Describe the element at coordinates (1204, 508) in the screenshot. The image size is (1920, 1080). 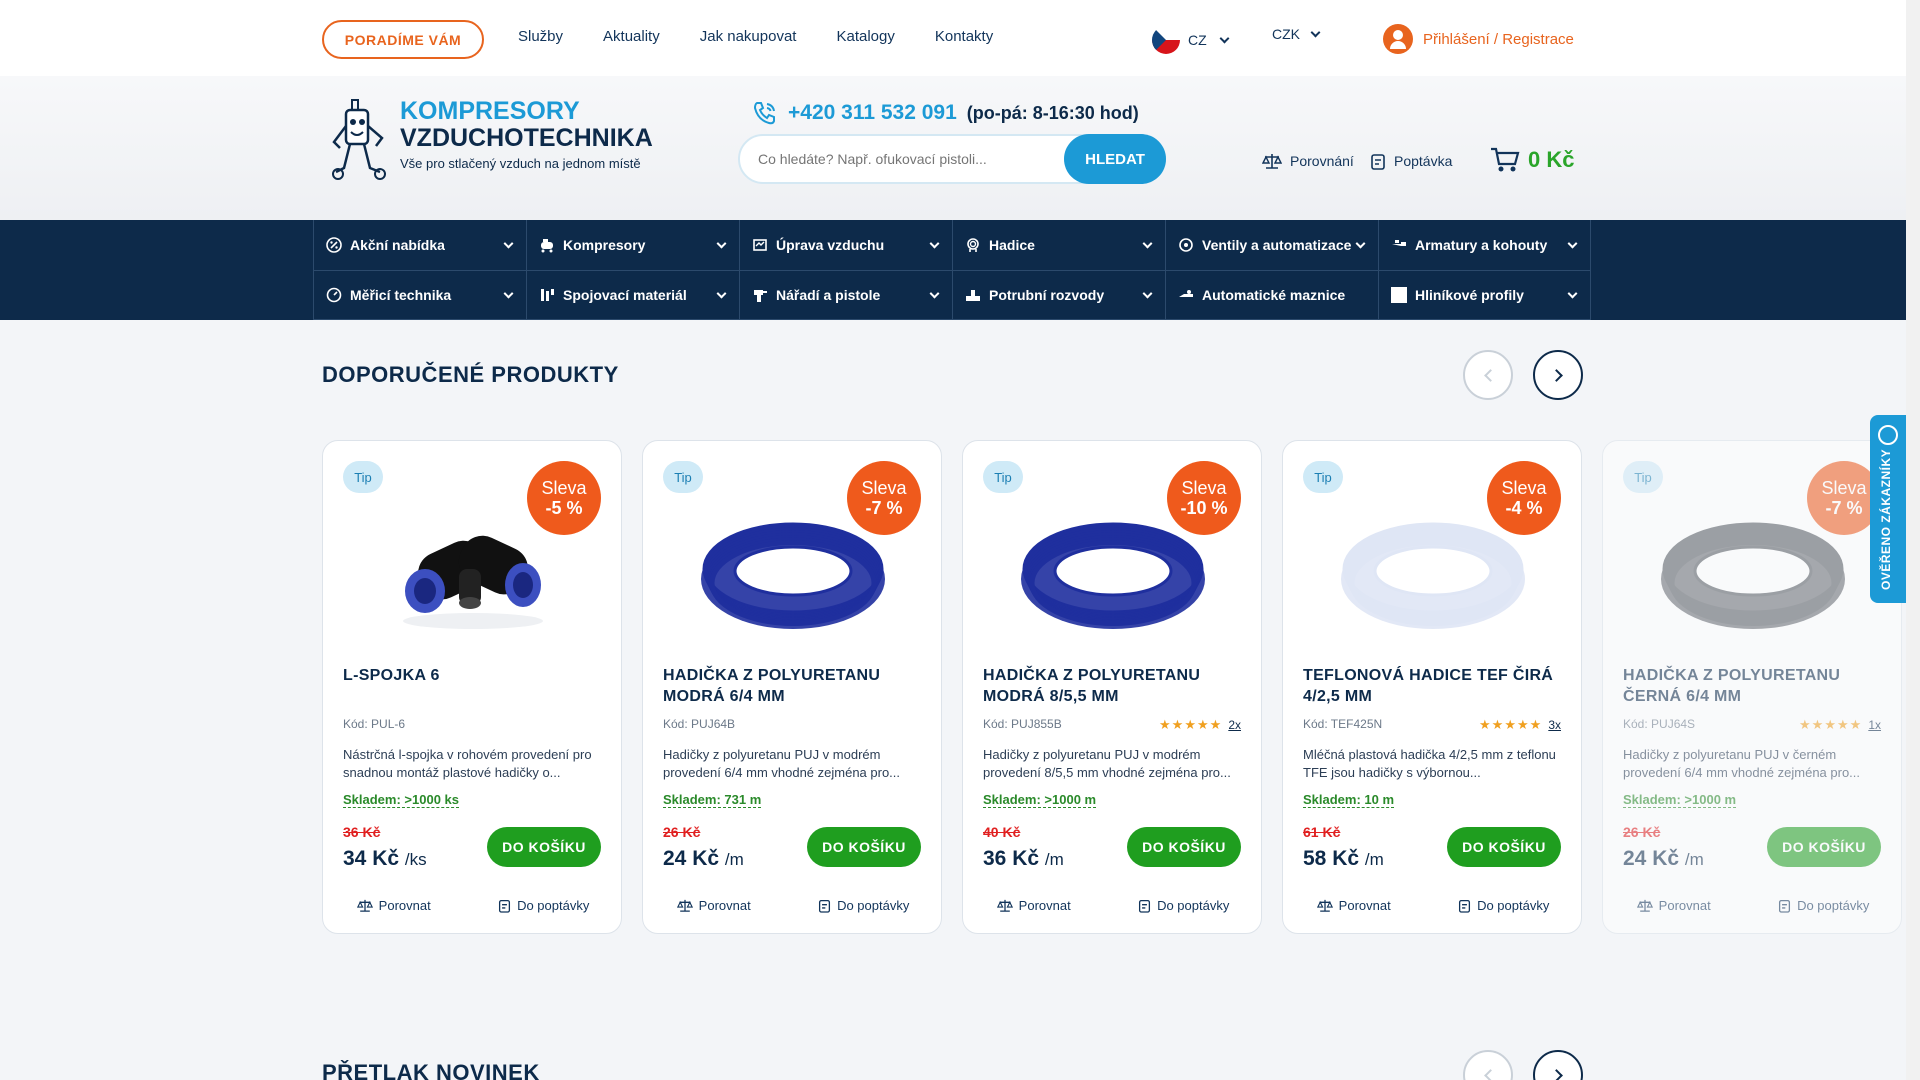
I see `sale-percent: -10 %` at that location.